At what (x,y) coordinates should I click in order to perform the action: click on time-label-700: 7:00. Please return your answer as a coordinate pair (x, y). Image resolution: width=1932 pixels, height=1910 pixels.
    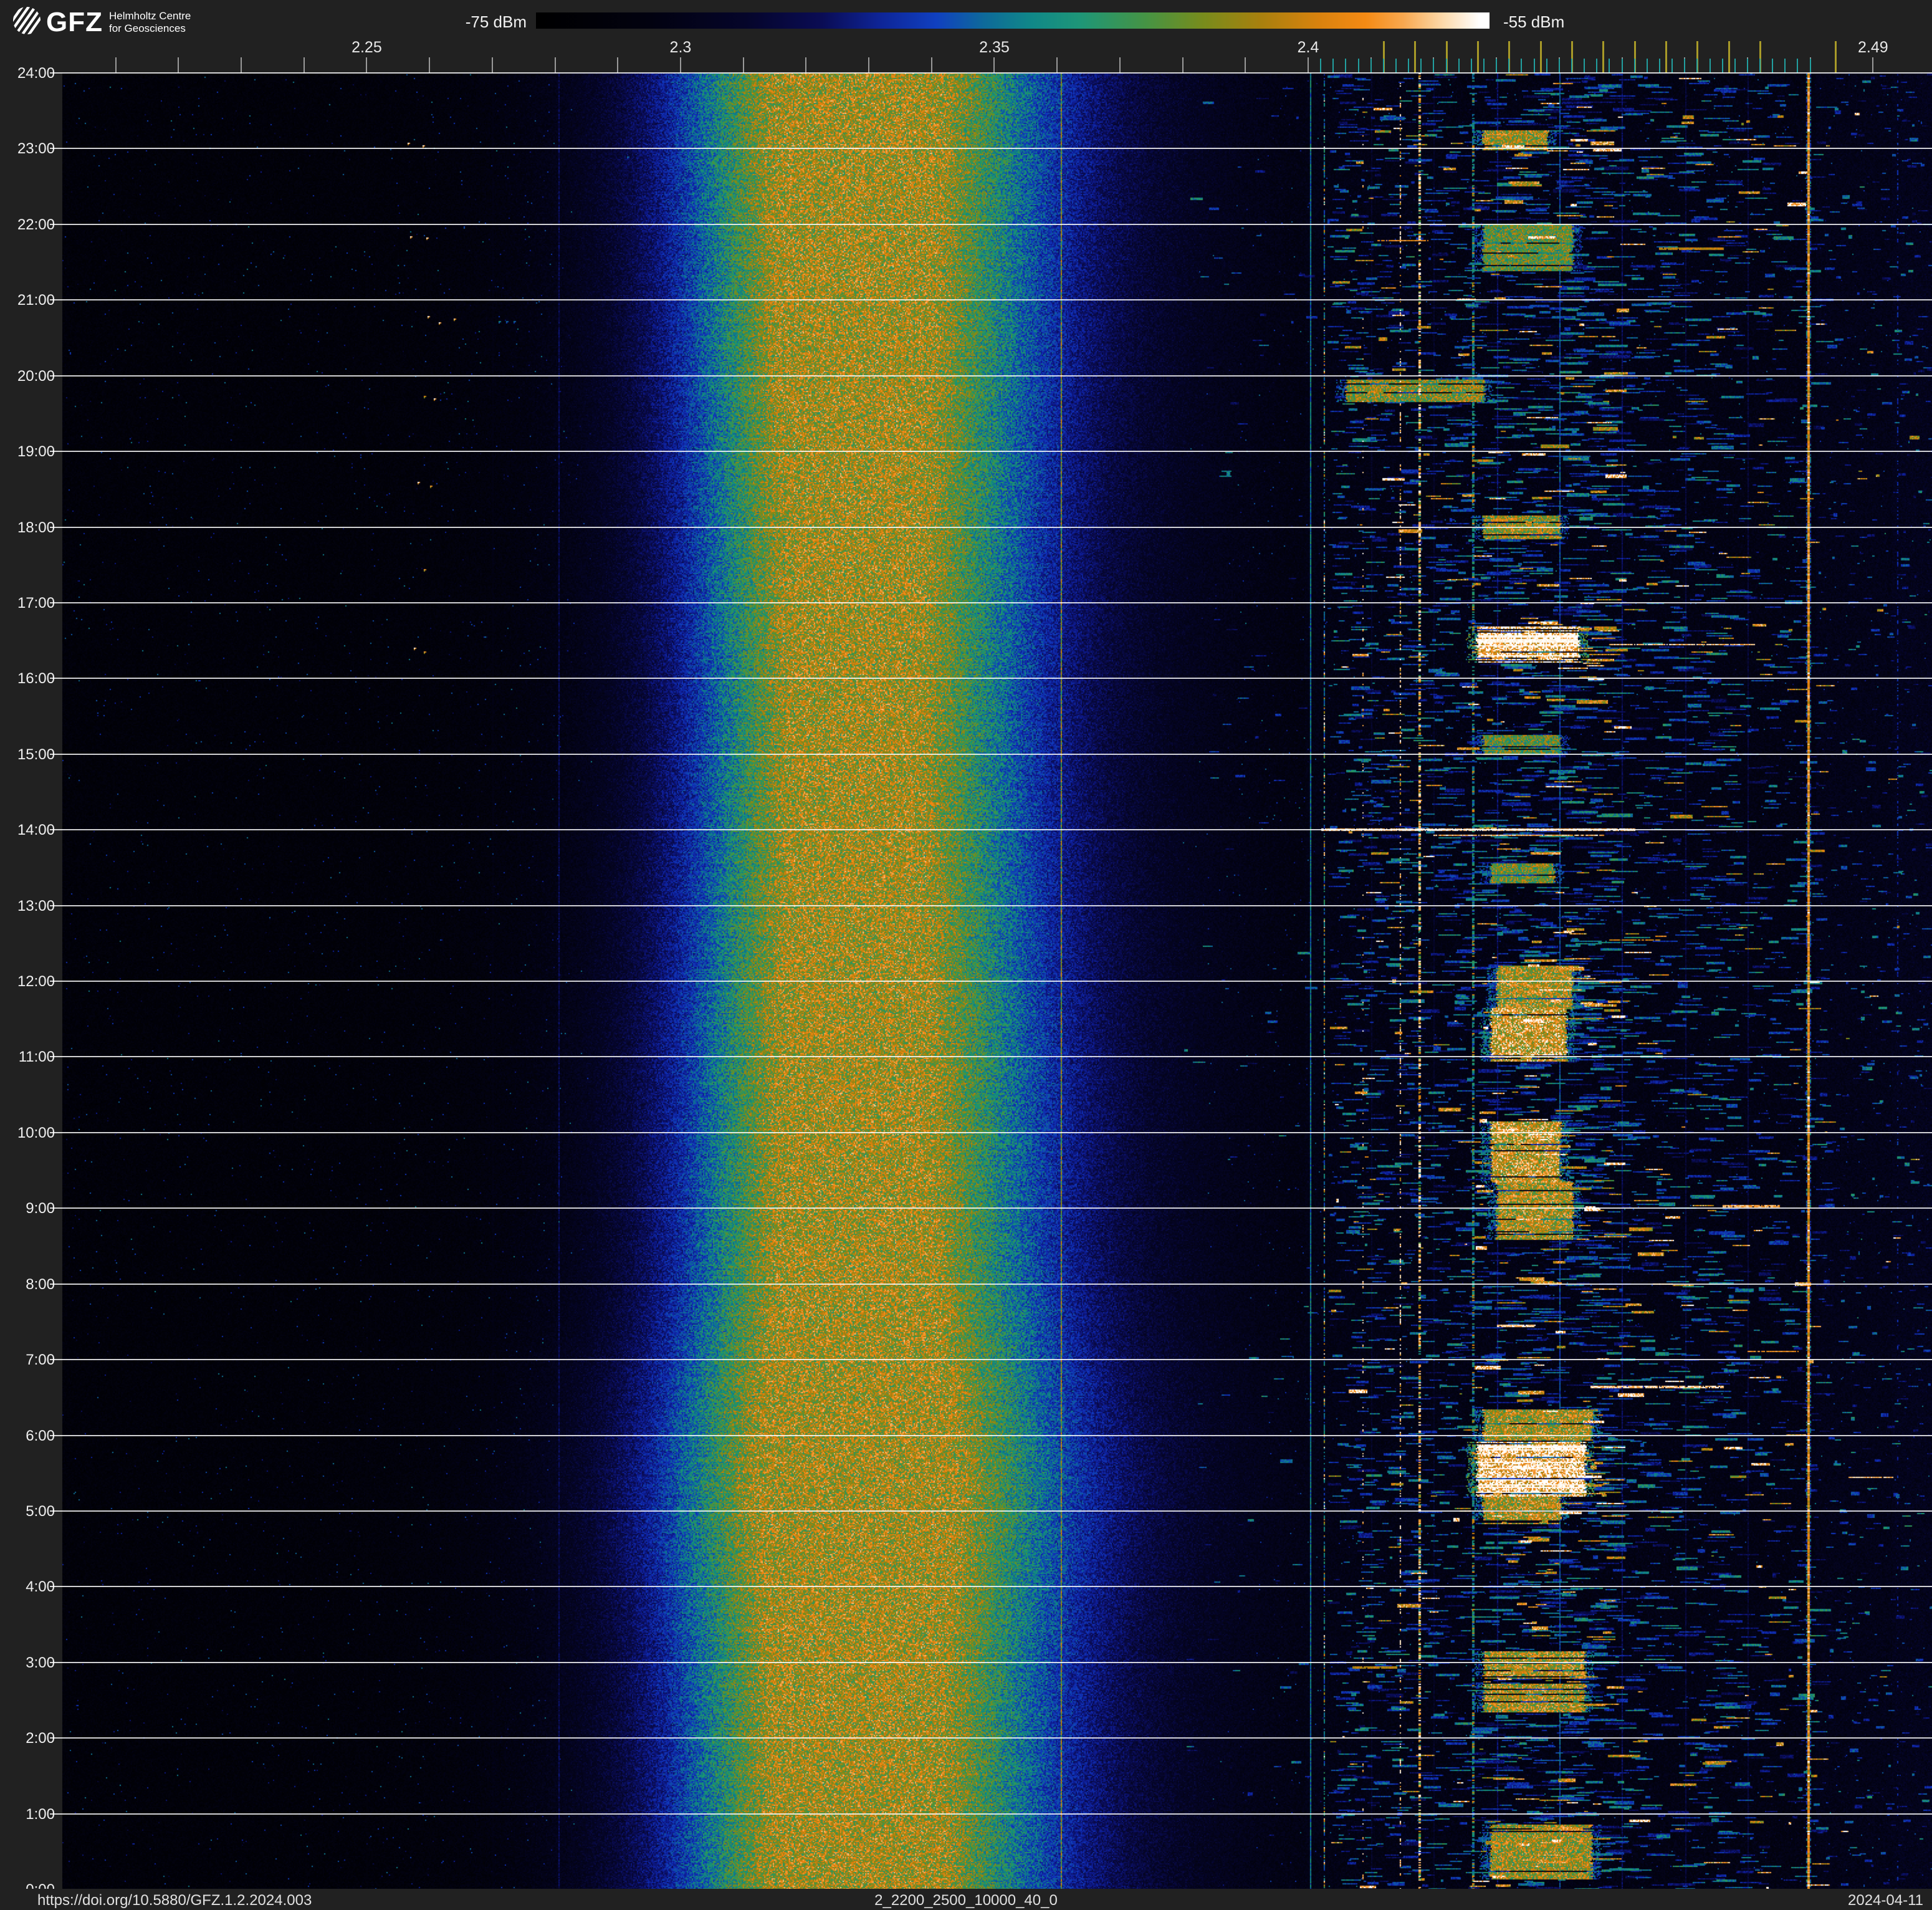
    Looking at the image, I should click on (40, 1360).